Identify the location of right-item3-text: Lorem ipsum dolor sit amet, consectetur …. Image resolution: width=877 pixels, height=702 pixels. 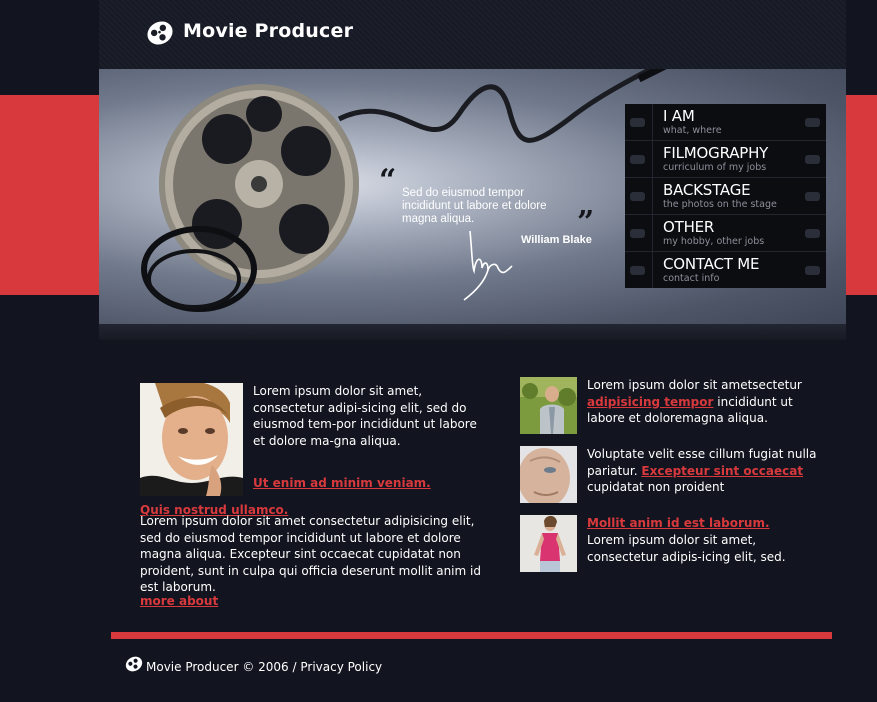
(686, 548).